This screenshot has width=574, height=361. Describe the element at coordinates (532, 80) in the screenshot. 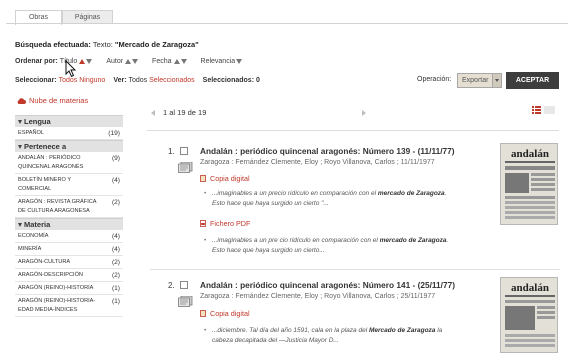

I see `accept-button: ACEPTAR` at that location.